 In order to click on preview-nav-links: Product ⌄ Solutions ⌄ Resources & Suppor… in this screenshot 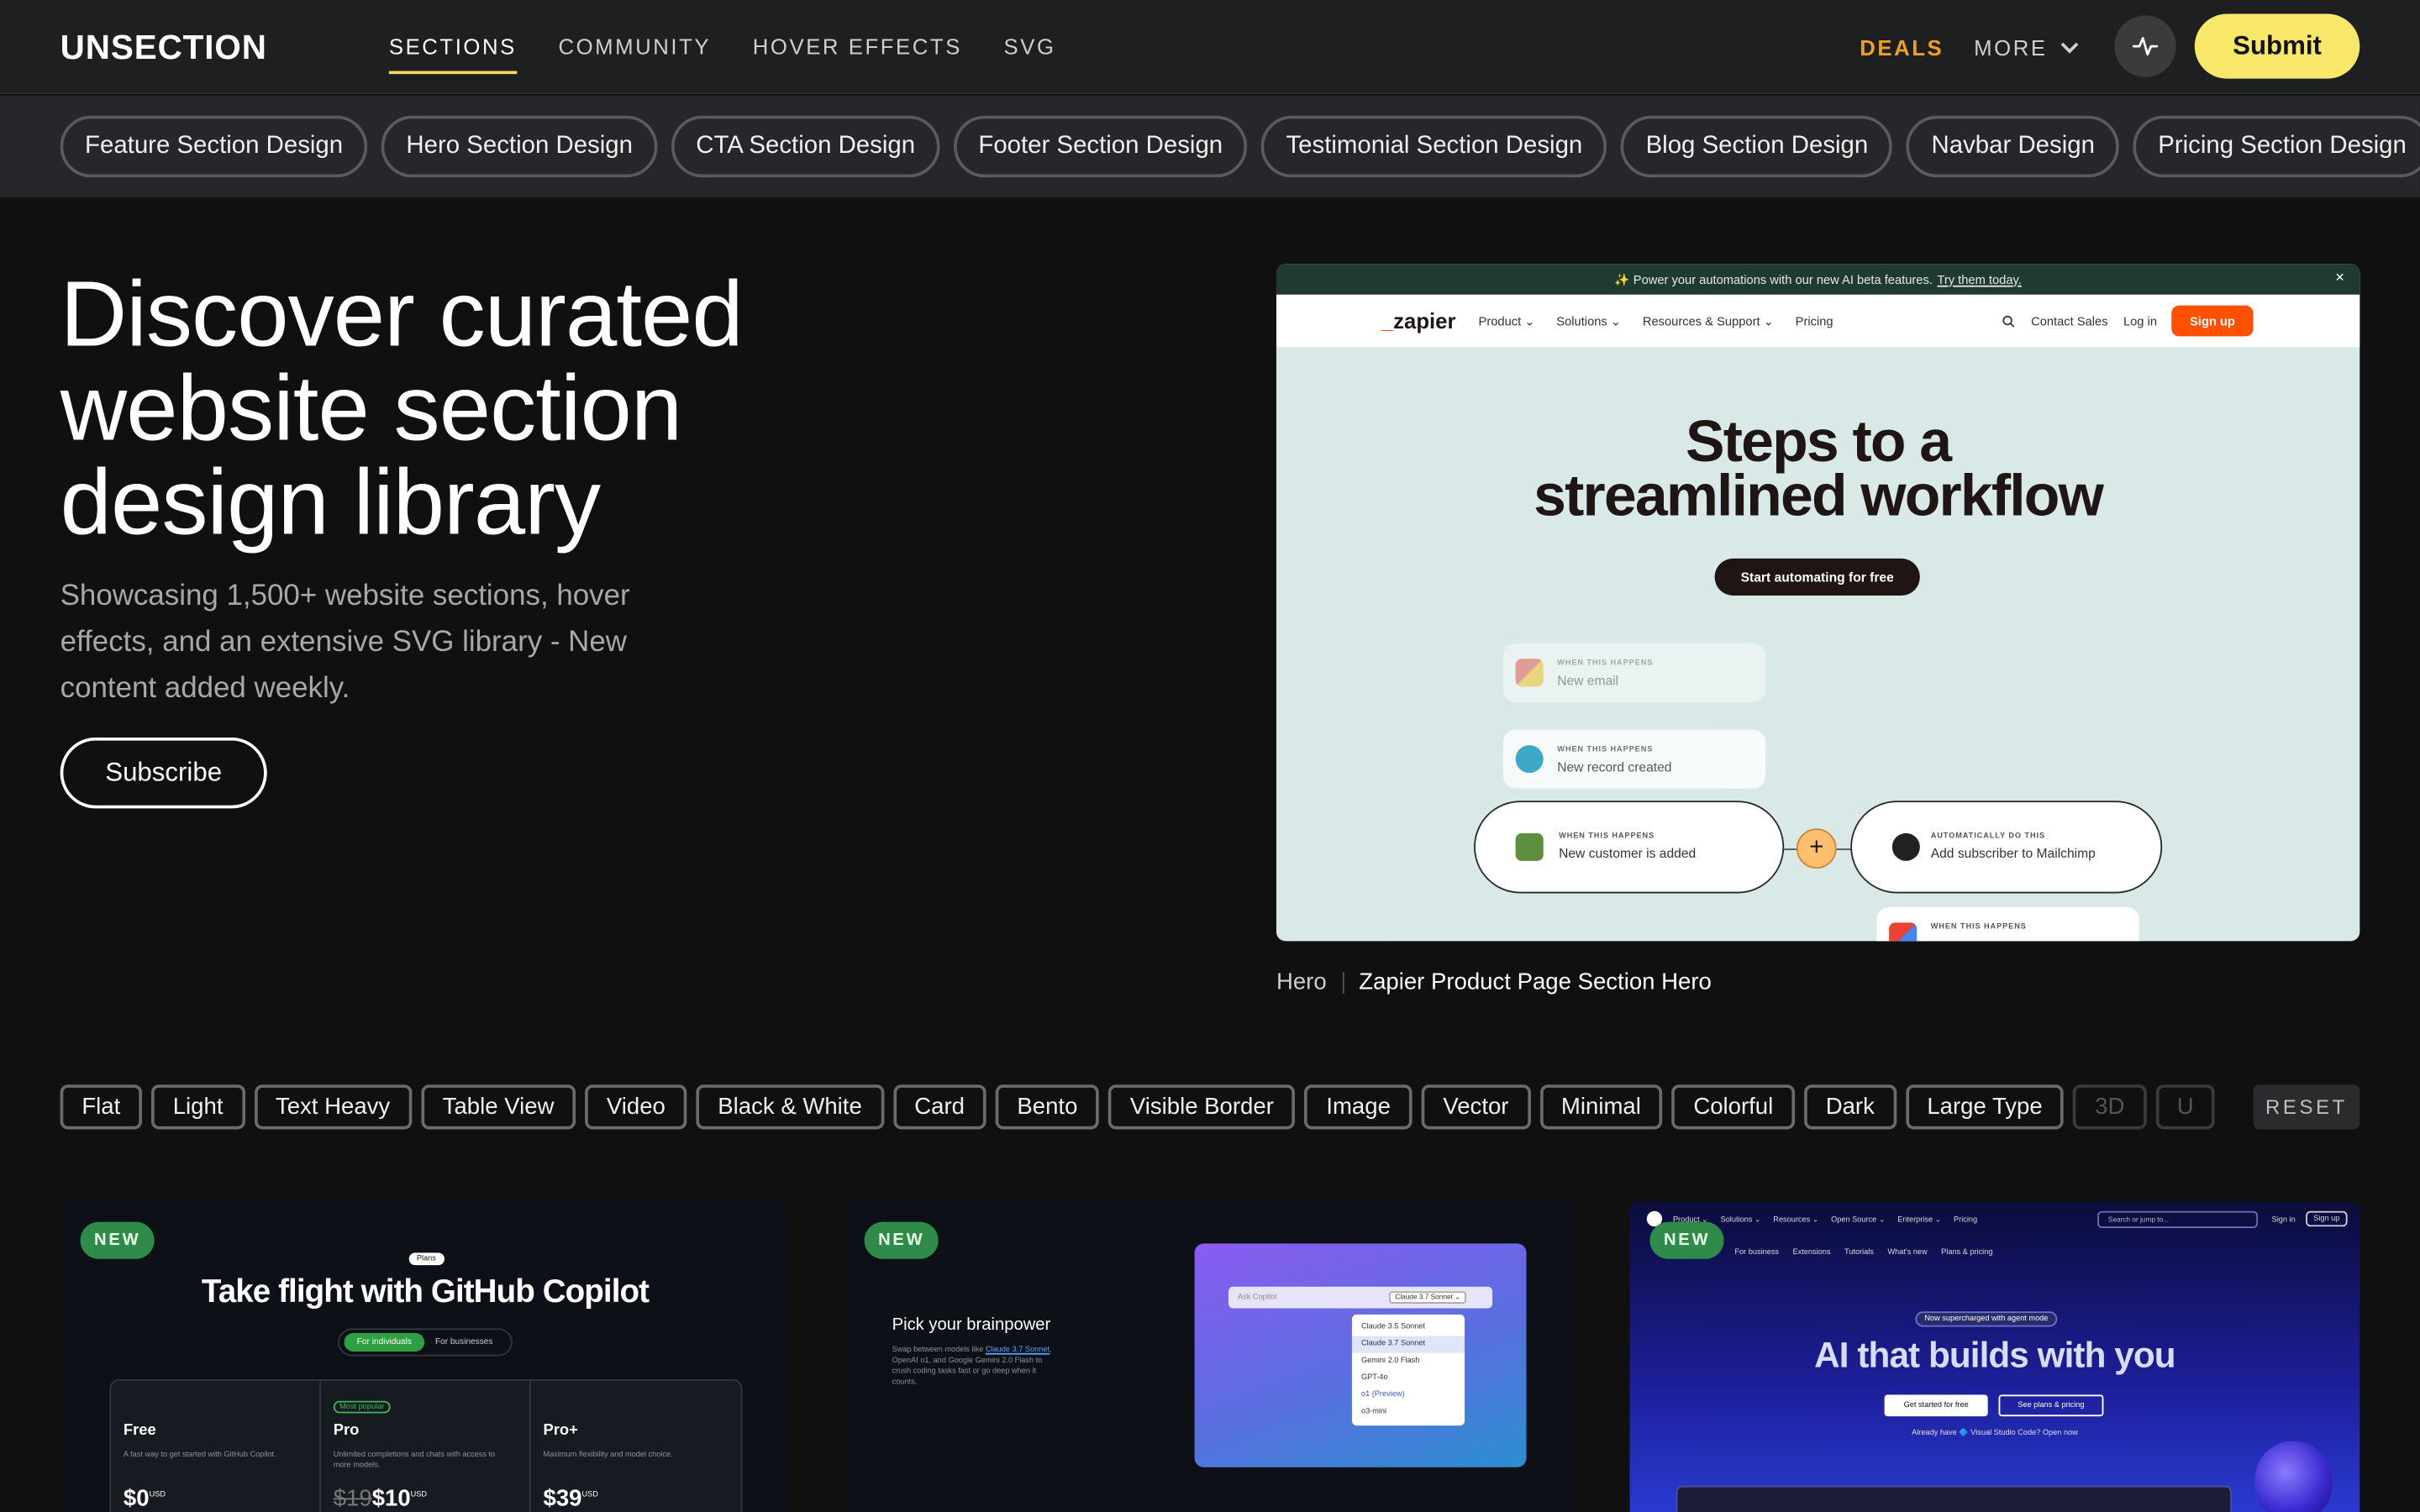, I will do `click(1656, 322)`.